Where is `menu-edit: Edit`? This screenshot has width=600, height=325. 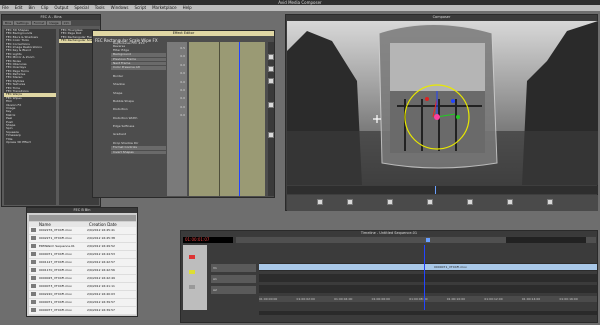 menu-edit: Edit is located at coordinates (19, 7).